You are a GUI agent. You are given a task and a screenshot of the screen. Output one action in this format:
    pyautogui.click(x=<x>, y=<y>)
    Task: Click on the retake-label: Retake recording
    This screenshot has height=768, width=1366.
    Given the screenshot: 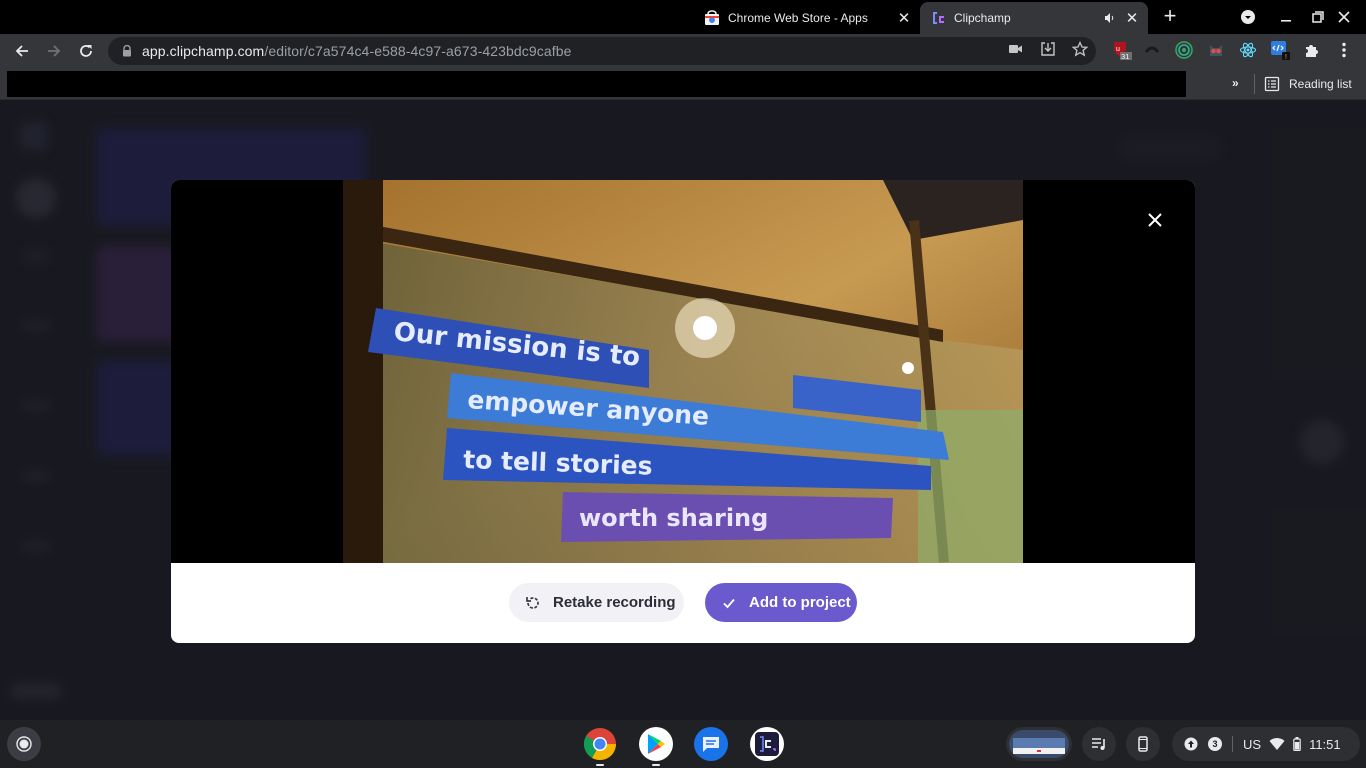 What is the action you would take?
    pyautogui.click(x=614, y=602)
    